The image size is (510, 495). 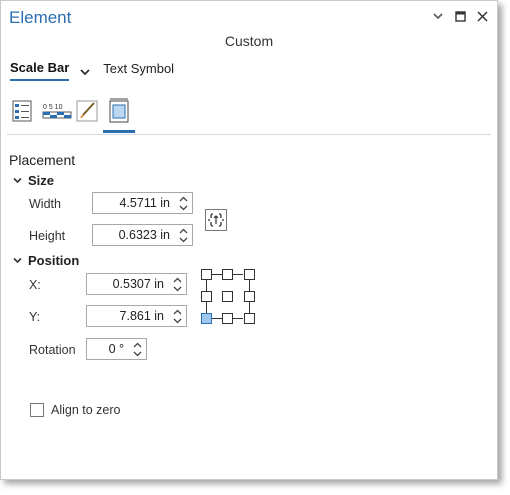 I want to click on rotation-value: 0 °, so click(x=116, y=349).